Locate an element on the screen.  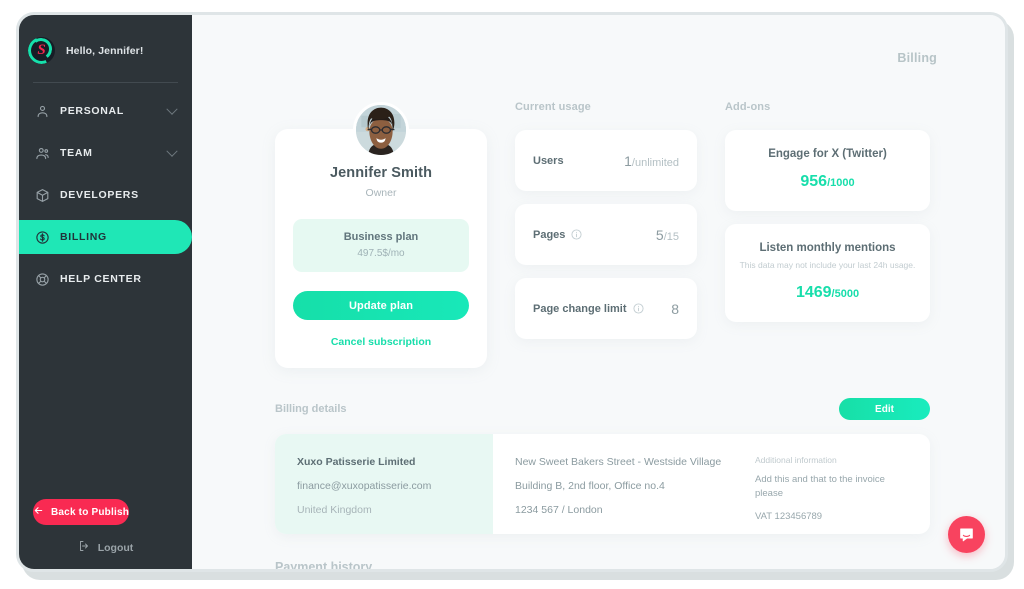
greeting-text: Hello, Jennifer! is located at coordinates (105, 50).